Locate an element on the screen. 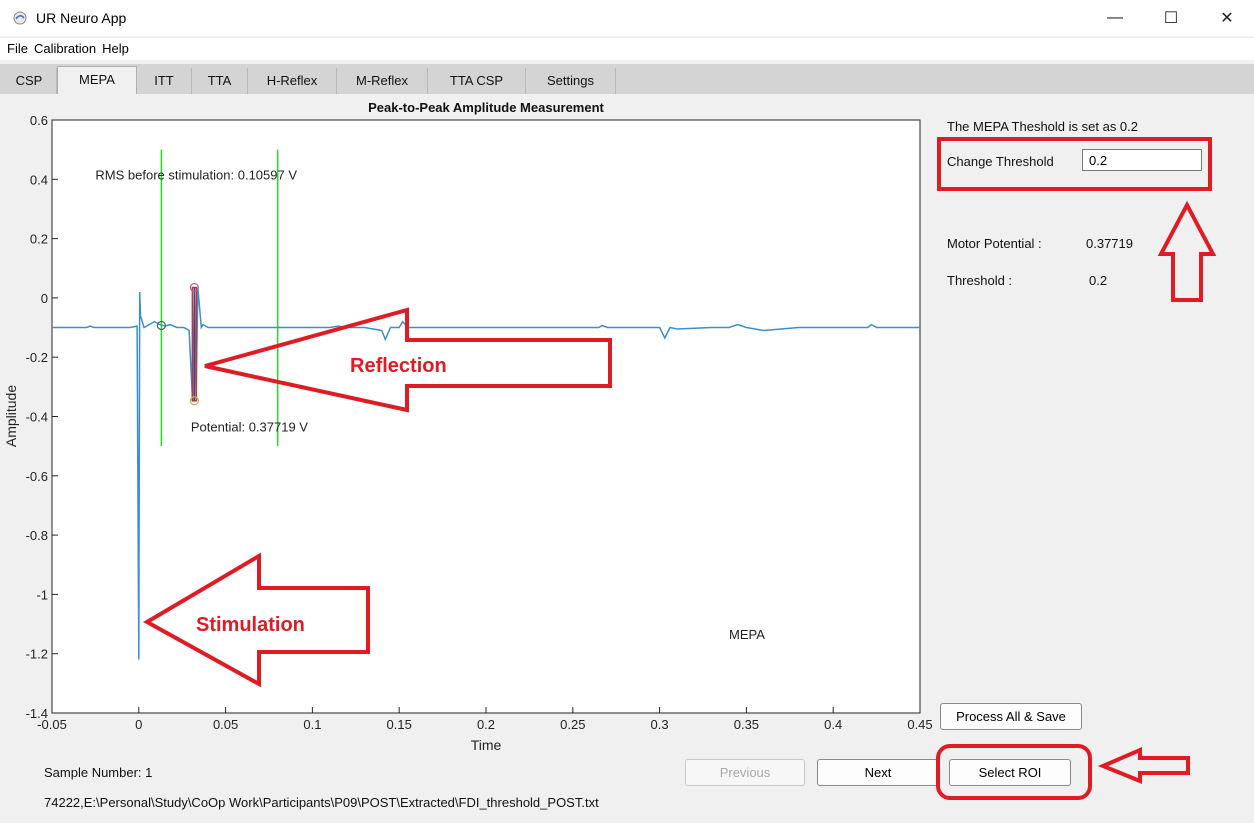 Image resolution: width=1254 pixels, height=823 pixels. close-button: ✕ is located at coordinates (1226, 18).